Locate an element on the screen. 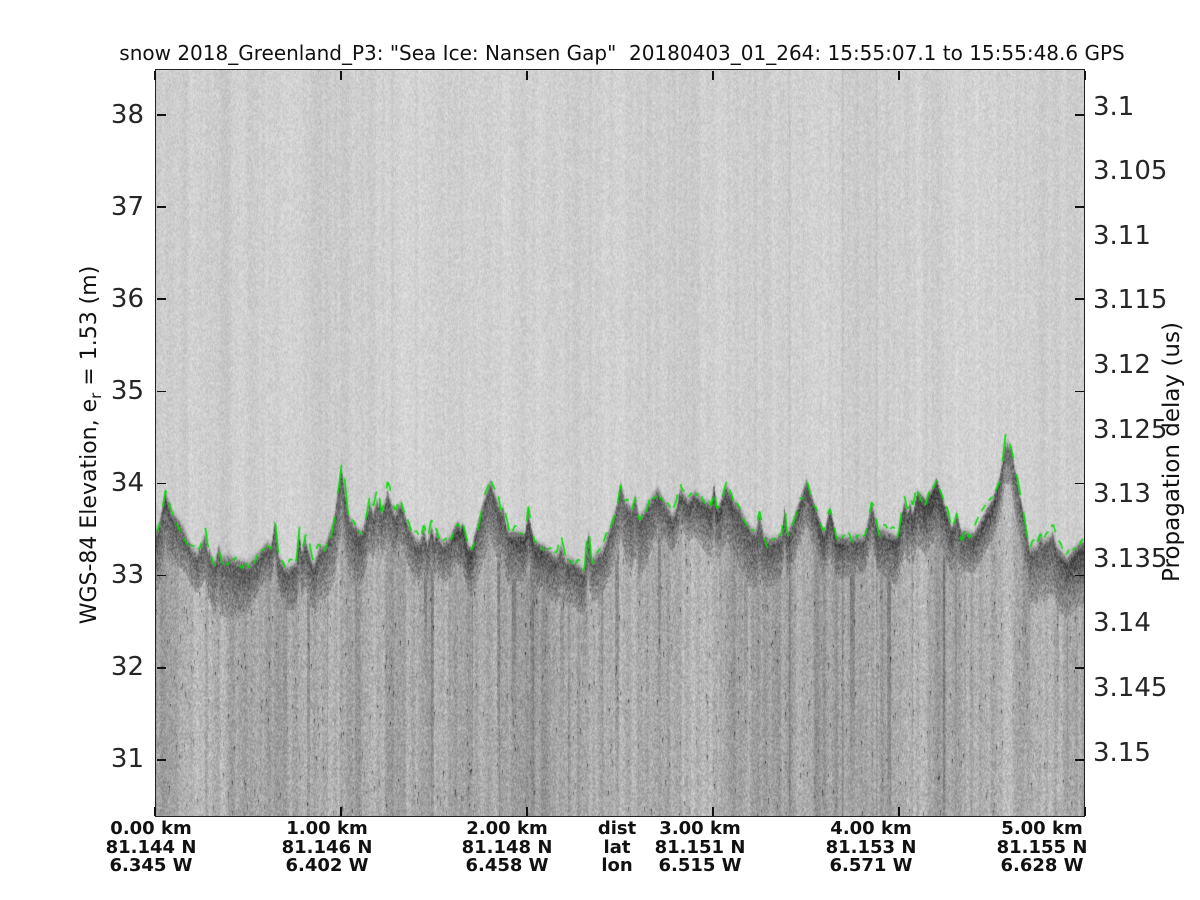  x-axis-row-headers: dist lat lon is located at coordinates (617, 847).